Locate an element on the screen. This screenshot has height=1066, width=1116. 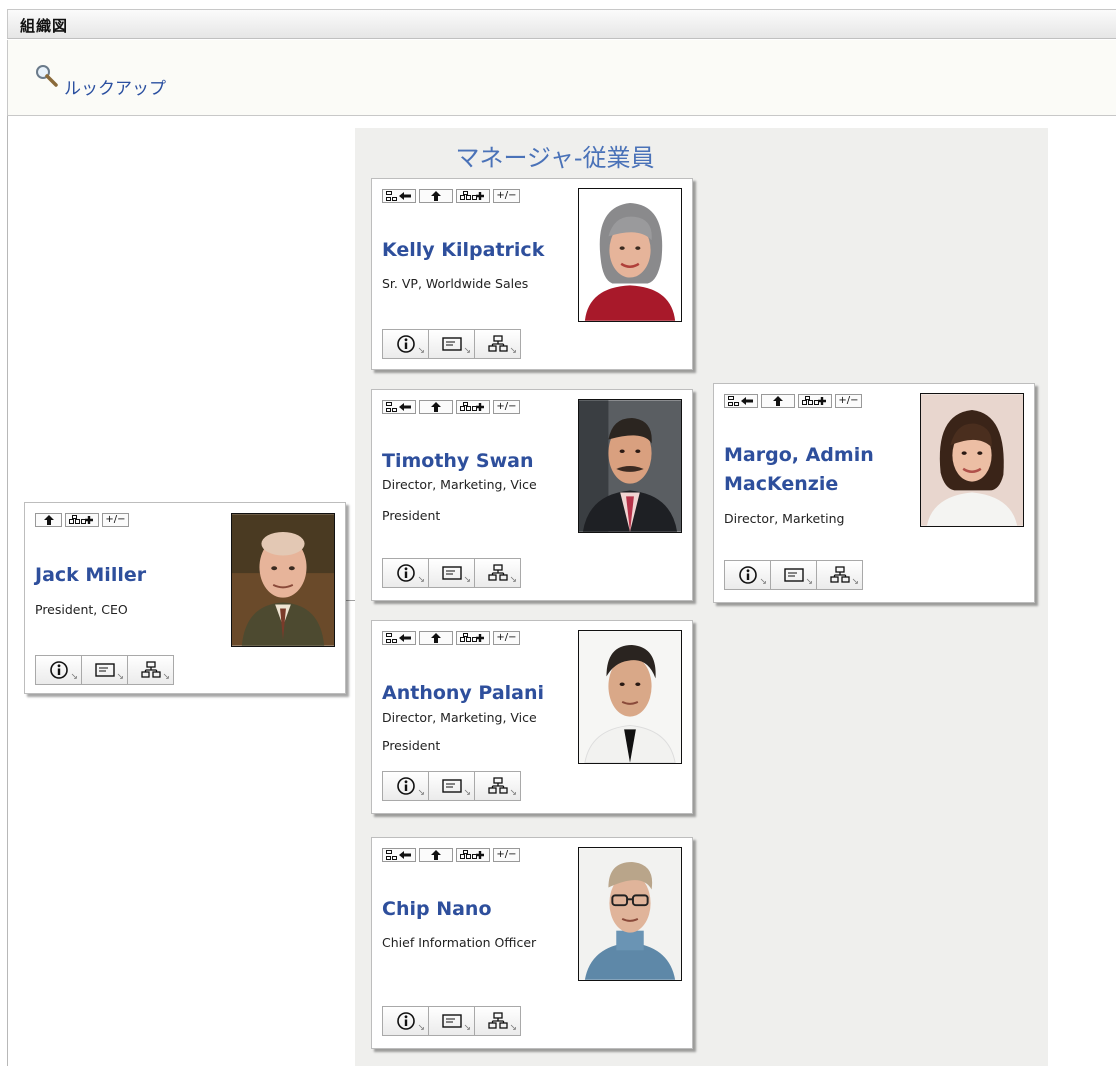
page-title: 組織図 is located at coordinates (44, 26).